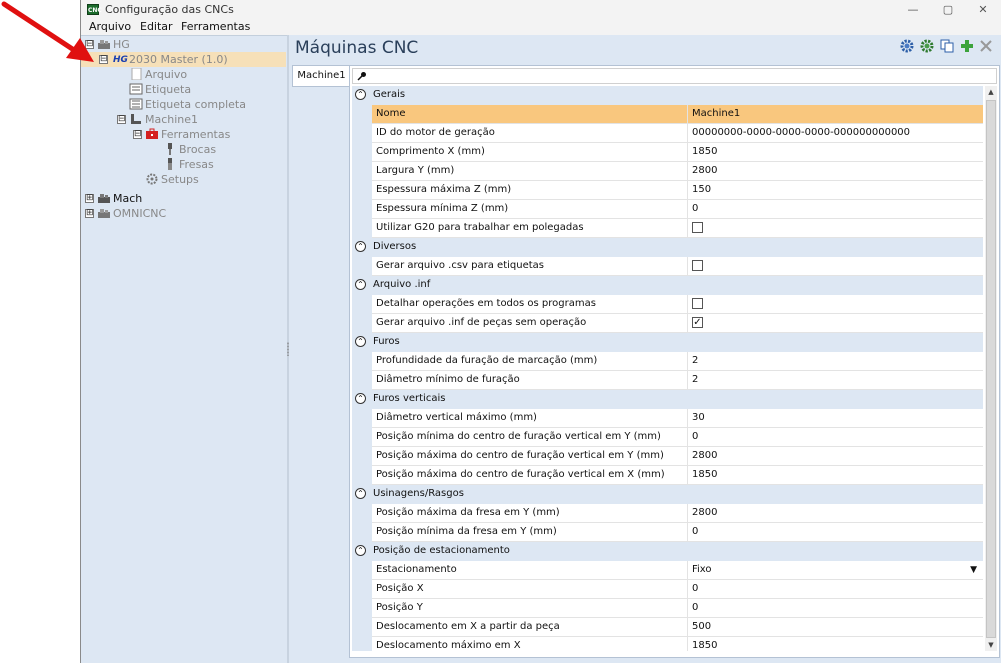 This screenshot has width=1001, height=663. Describe the element at coordinates (667, 608) in the screenshot. I see `property-row: Posição Y 0` at that location.